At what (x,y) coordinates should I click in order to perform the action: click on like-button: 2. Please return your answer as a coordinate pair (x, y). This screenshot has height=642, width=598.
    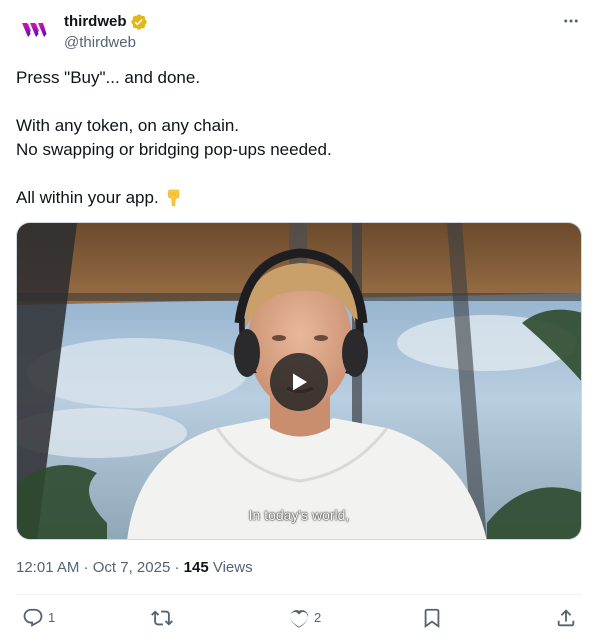
    Looking at the image, I should click on (304, 618).